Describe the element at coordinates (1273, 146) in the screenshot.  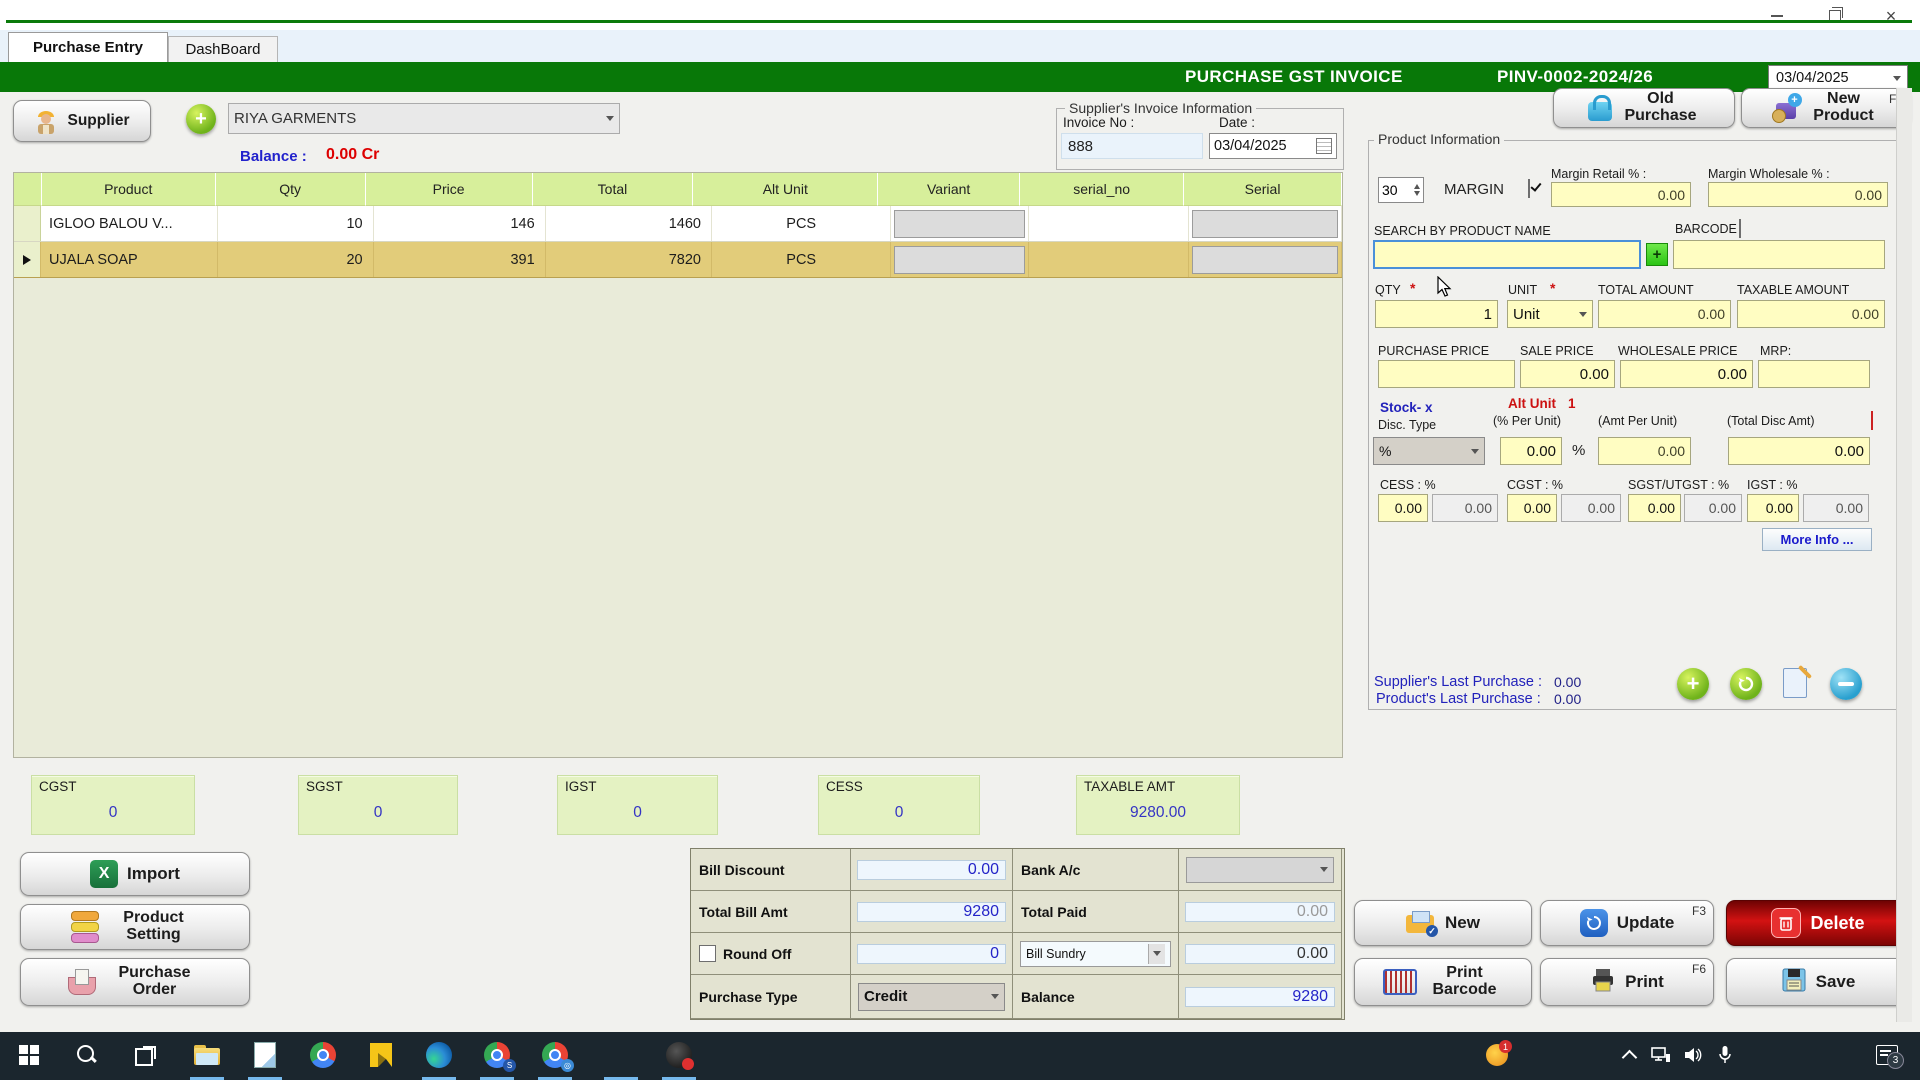
I see `supplier-invoice-date-input: 03/04/2025` at that location.